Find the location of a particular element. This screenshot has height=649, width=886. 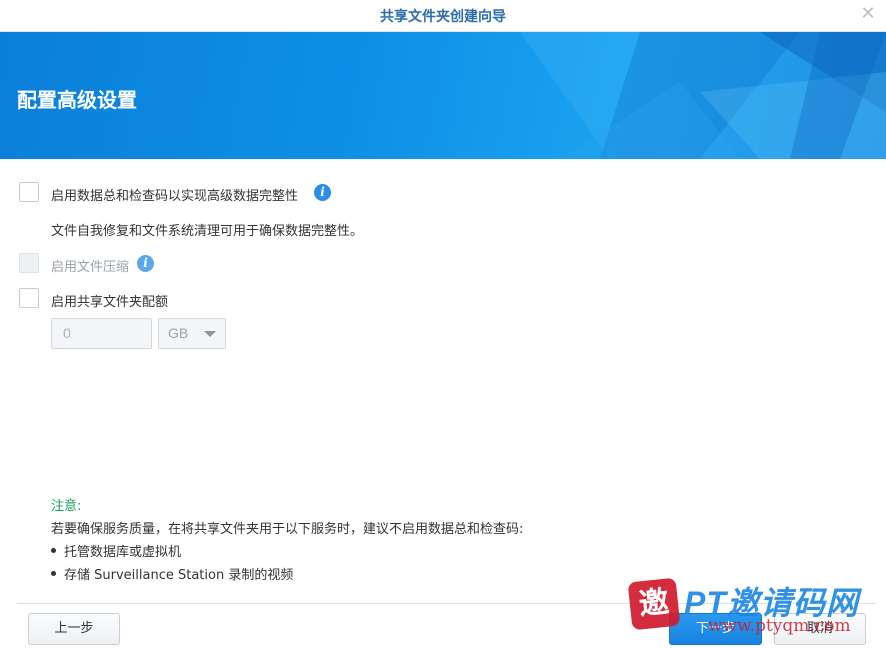

title-bar: 共享文件夹创建向导 ✕ is located at coordinates (443, 16).